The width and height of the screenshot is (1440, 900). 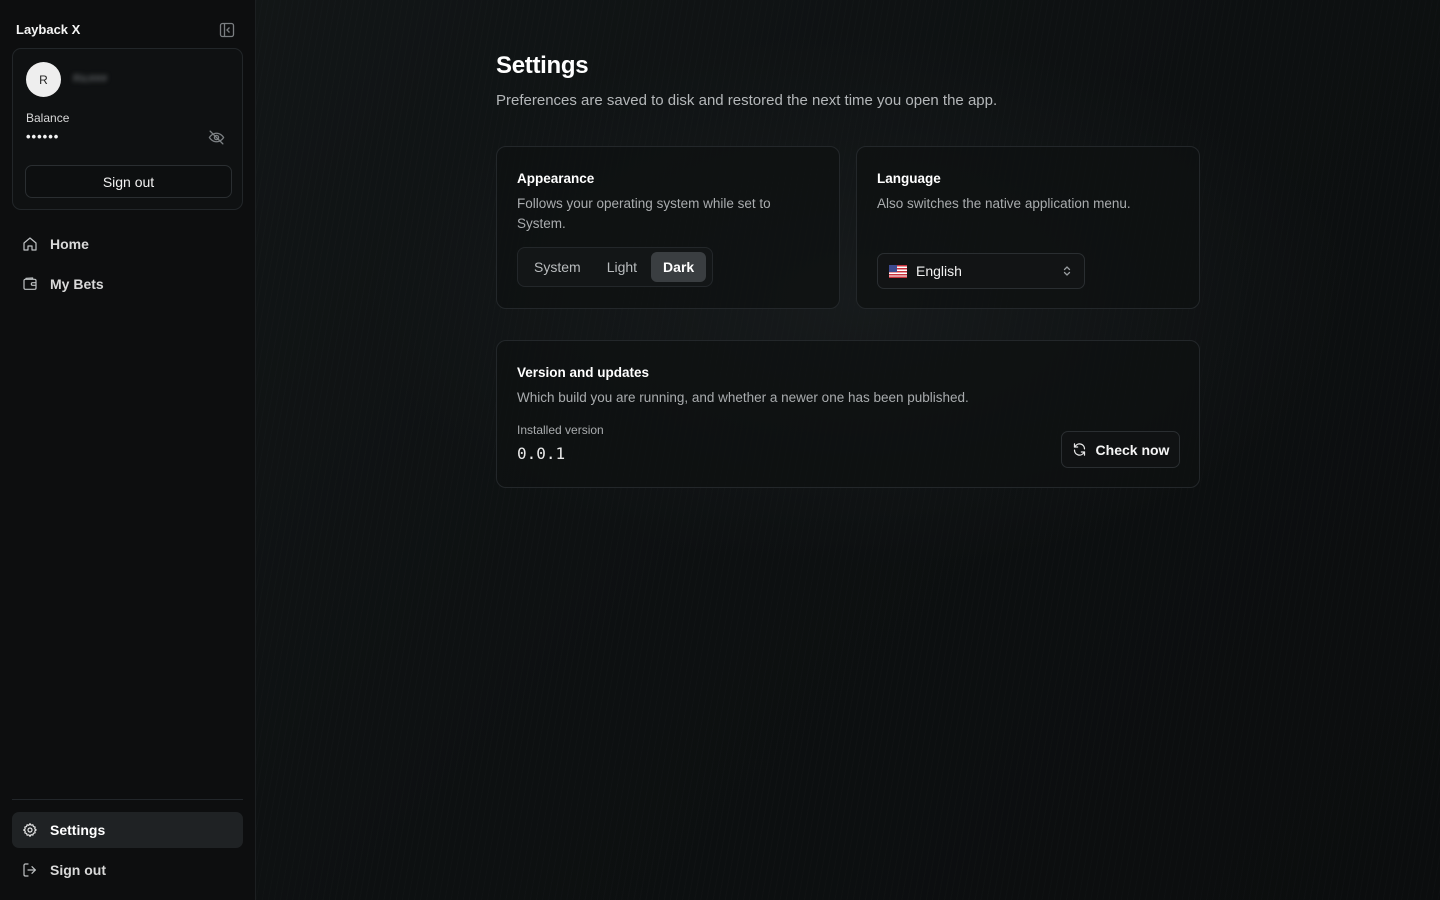 What do you see at coordinates (898, 271) in the screenshot?
I see `us-flag-icon` at bounding box center [898, 271].